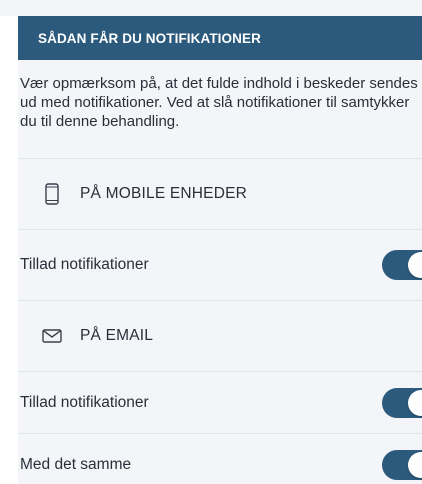 The image size is (422, 484). What do you see at coordinates (402, 402) in the screenshot?
I see `toggle-email-allow-notifications` at bounding box center [402, 402].